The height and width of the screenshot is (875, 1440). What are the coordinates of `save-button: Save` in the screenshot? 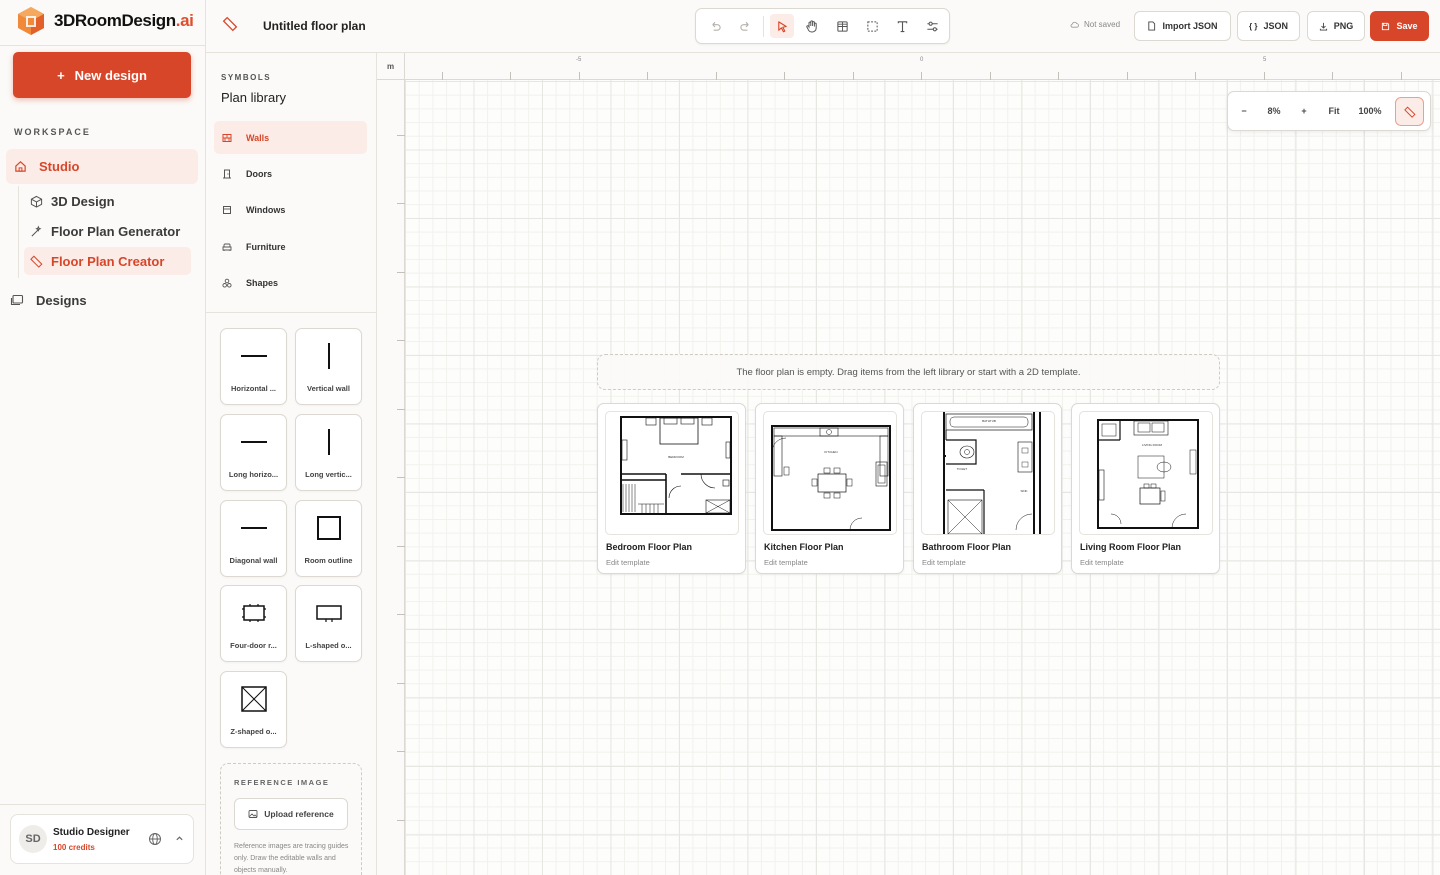 It's located at (1399, 26).